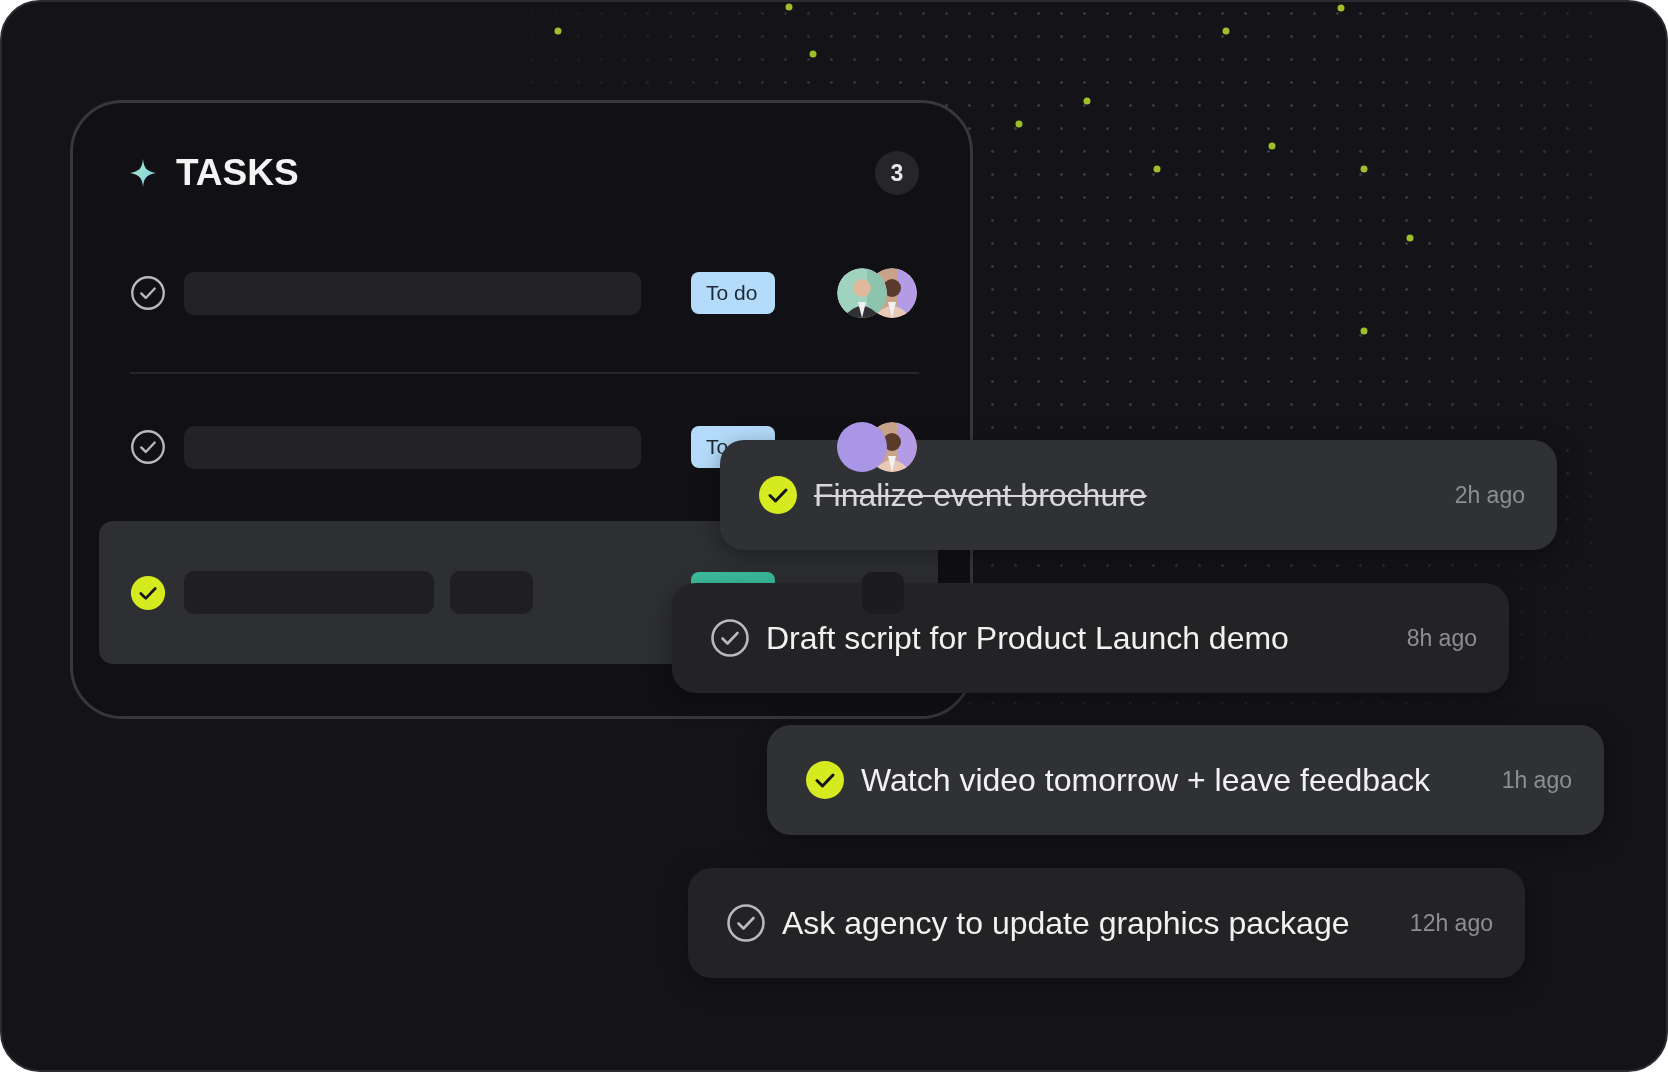  I want to click on task-notification-card: Draft script for Product Launch demo 8h ago, so click(1090, 638).